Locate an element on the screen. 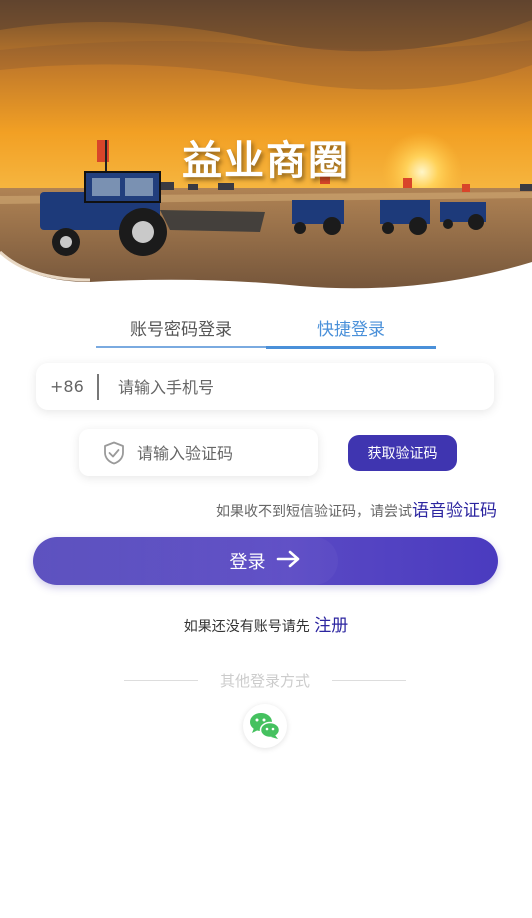  register-hint-text: 如果还没有账号请先 is located at coordinates (246, 627).